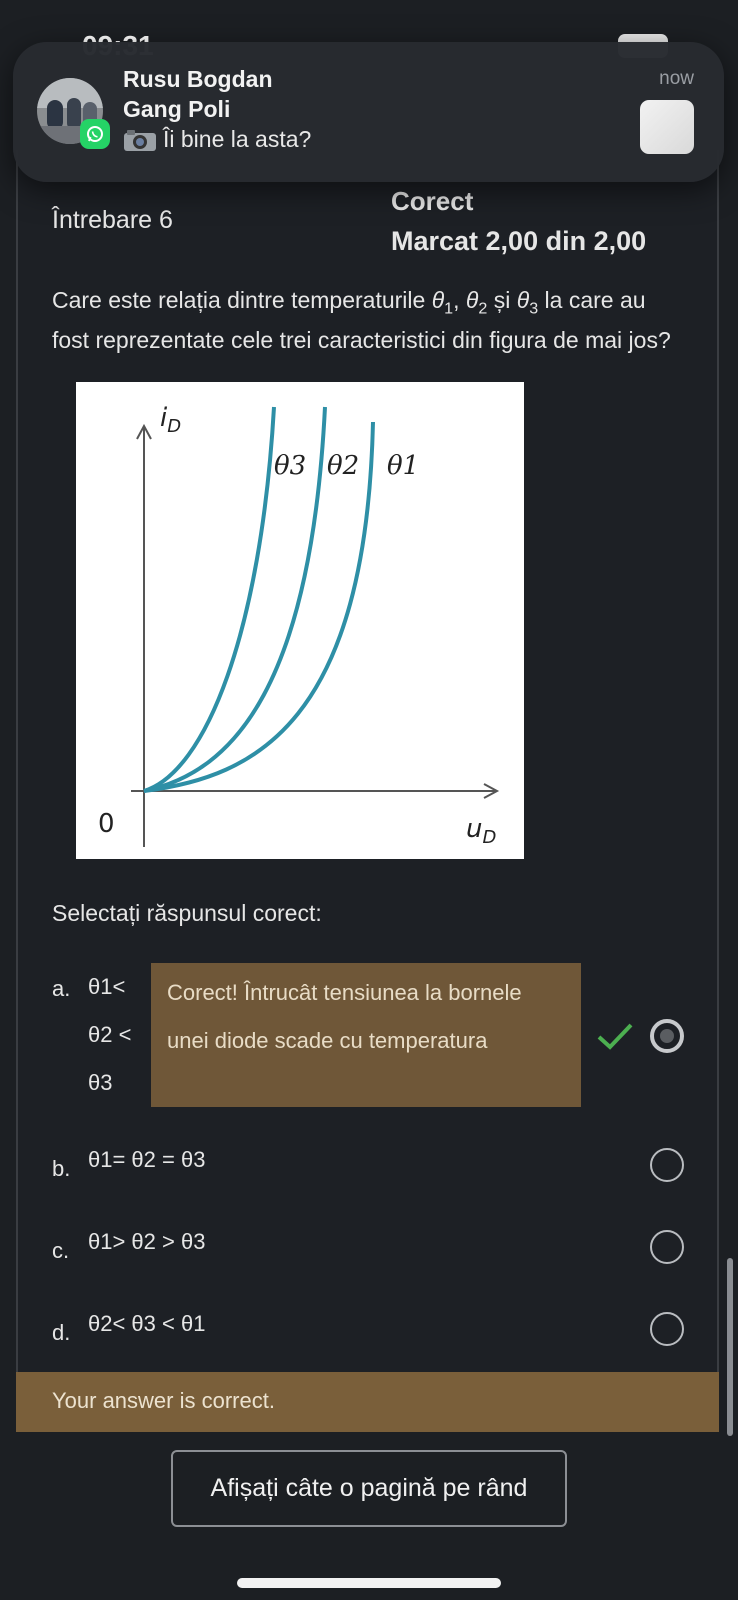  What do you see at coordinates (170, 420) in the screenshot?
I see `y-axis-label: iD` at bounding box center [170, 420].